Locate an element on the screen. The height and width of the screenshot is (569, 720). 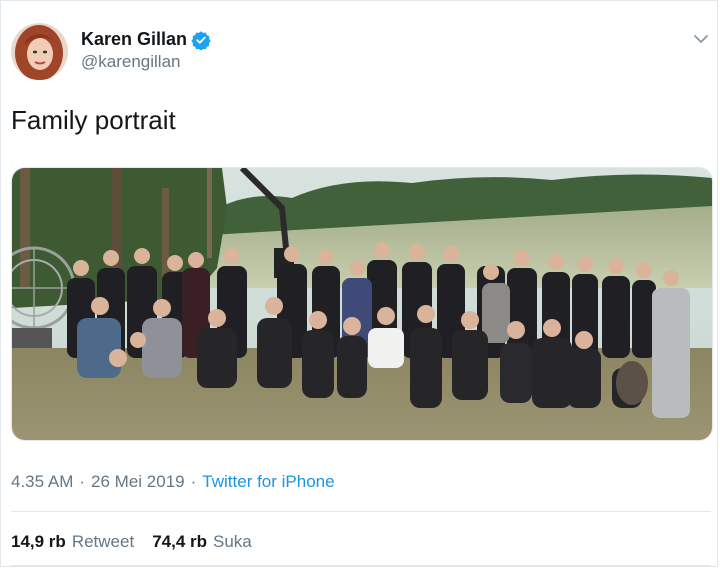
tweet-header: Karen Gillan @karengillan is located at coordinates (361, 53).